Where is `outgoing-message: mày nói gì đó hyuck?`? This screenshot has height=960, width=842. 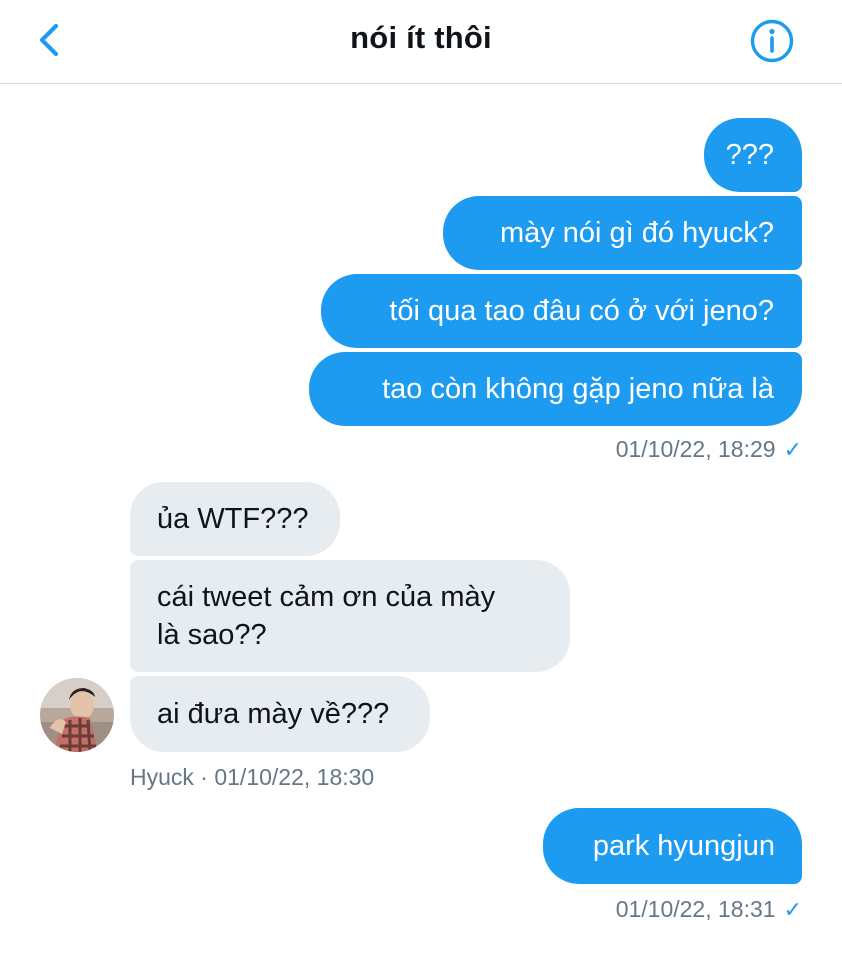
outgoing-message: mày nói gì đó hyuck? is located at coordinates (622, 233).